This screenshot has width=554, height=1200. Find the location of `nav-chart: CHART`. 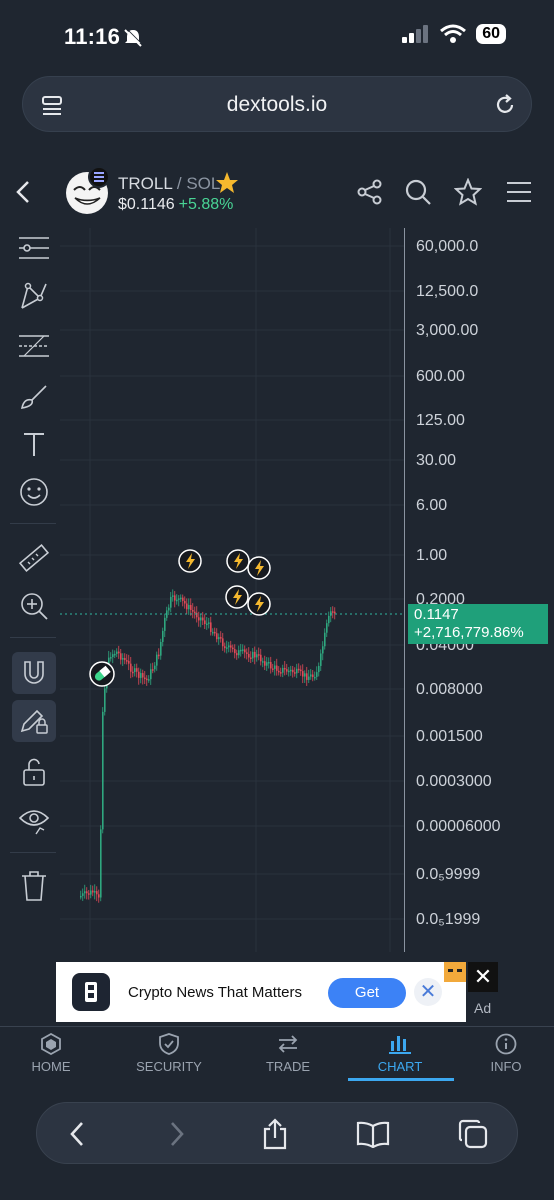

nav-chart: CHART is located at coordinates (400, 1054).